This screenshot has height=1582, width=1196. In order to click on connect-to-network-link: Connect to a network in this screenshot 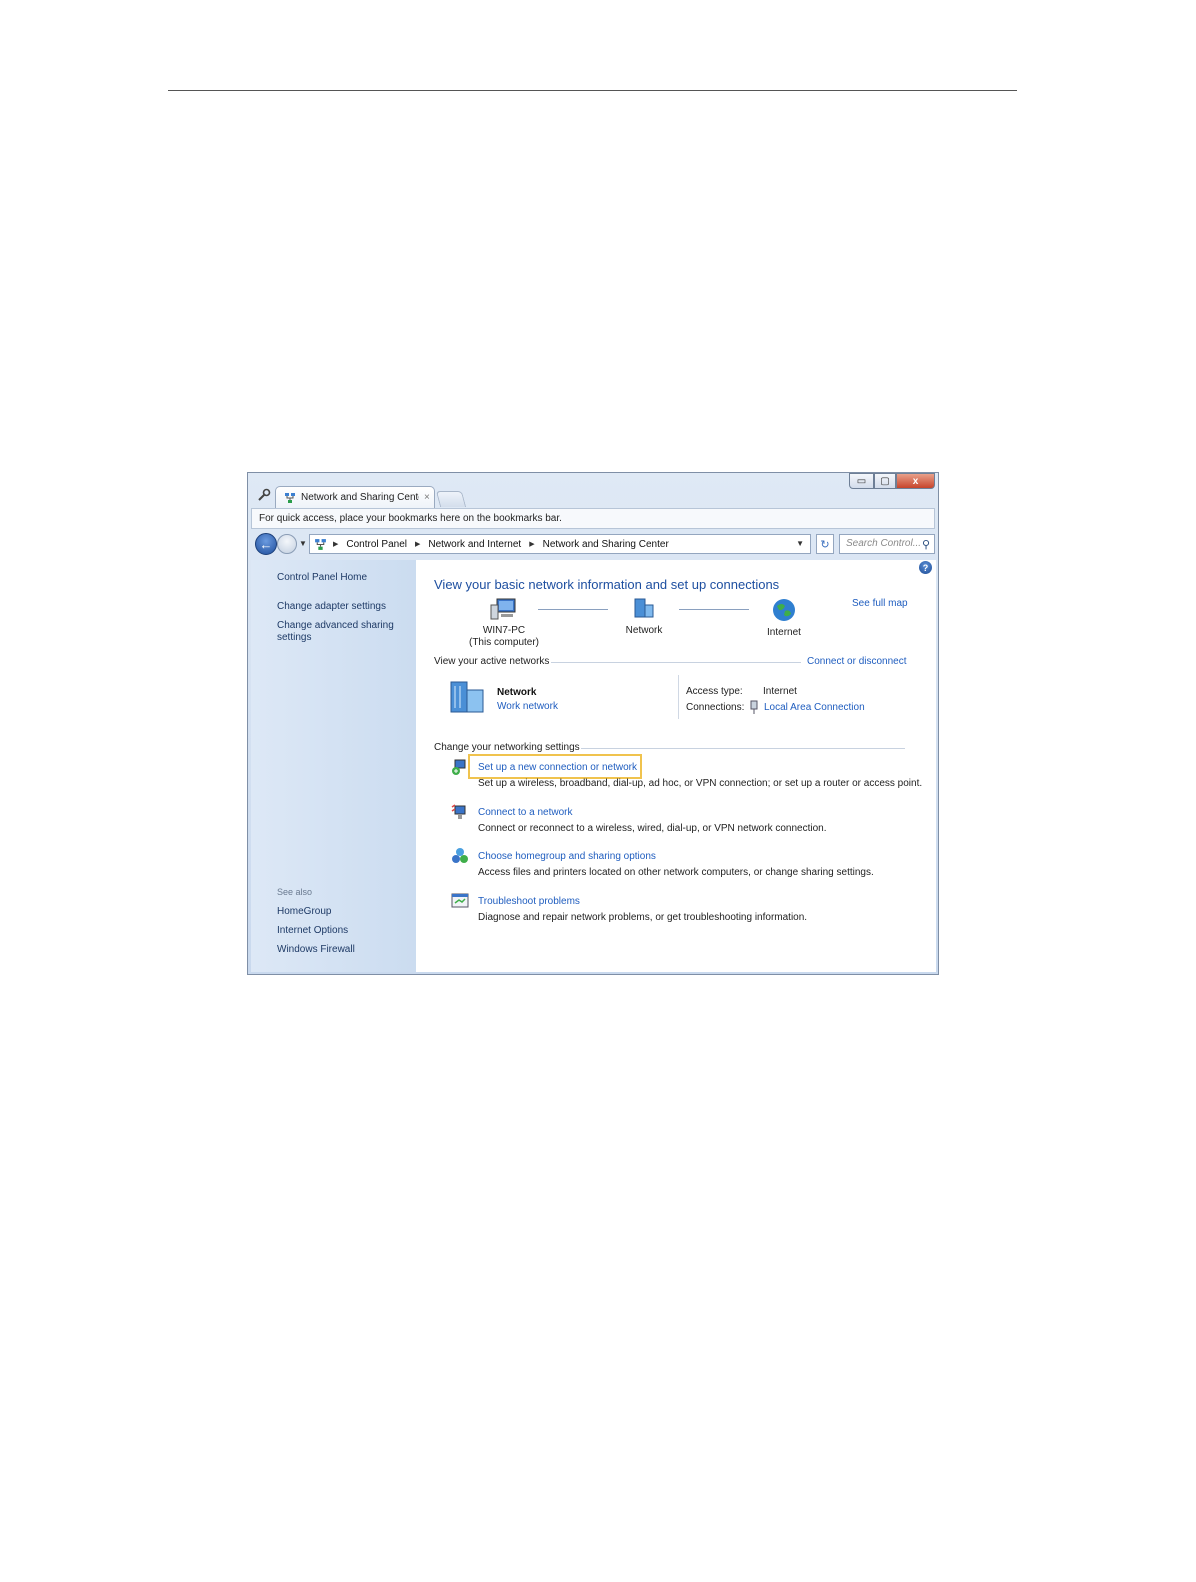, I will do `click(525, 812)`.